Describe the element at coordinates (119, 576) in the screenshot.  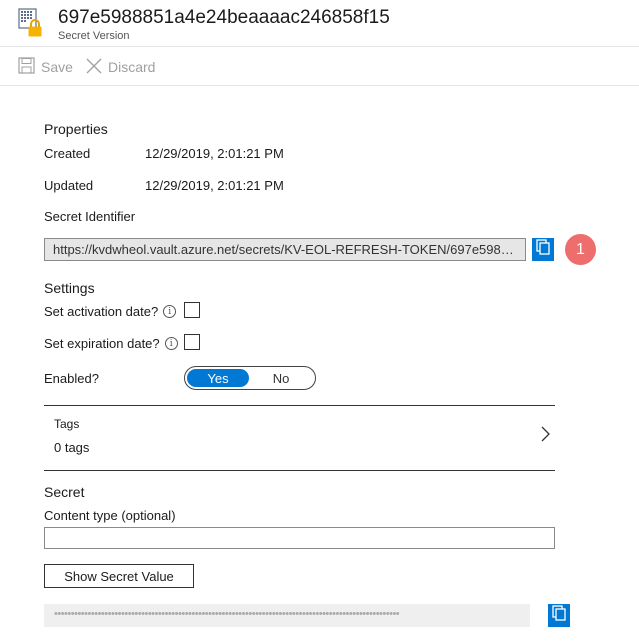
I see `show-secret-value-button: Show Secret Value` at that location.